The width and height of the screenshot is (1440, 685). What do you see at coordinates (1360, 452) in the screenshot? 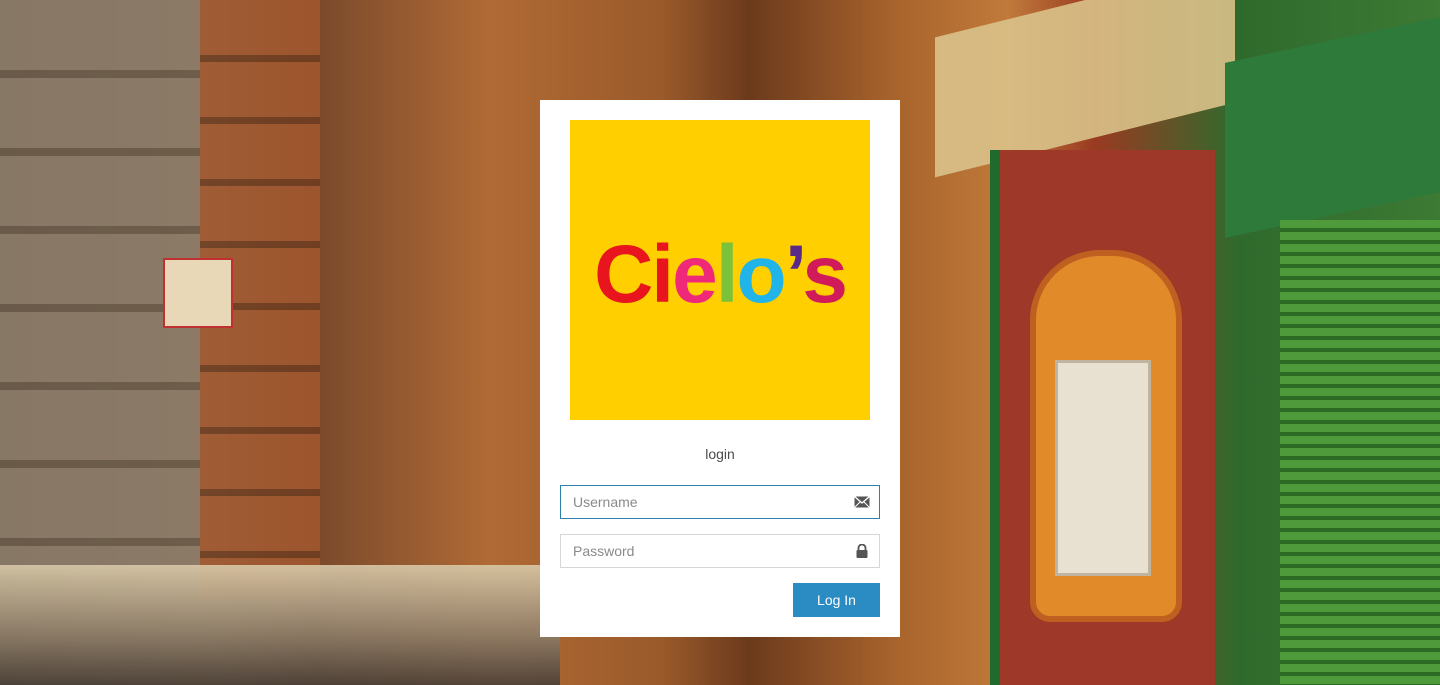
I see `background-green-shutter` at bounding box center [1360, 452].